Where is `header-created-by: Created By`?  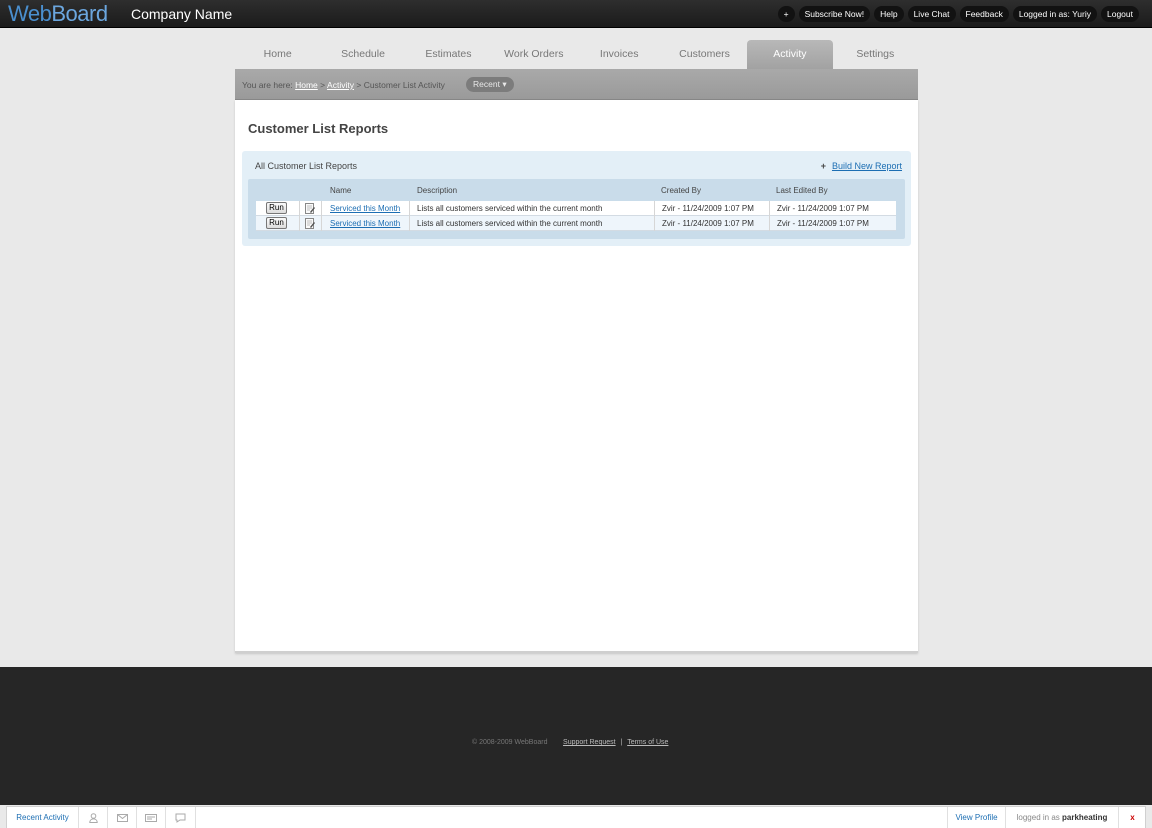
header-created-by: Created By is located at coordinates (681, 190).